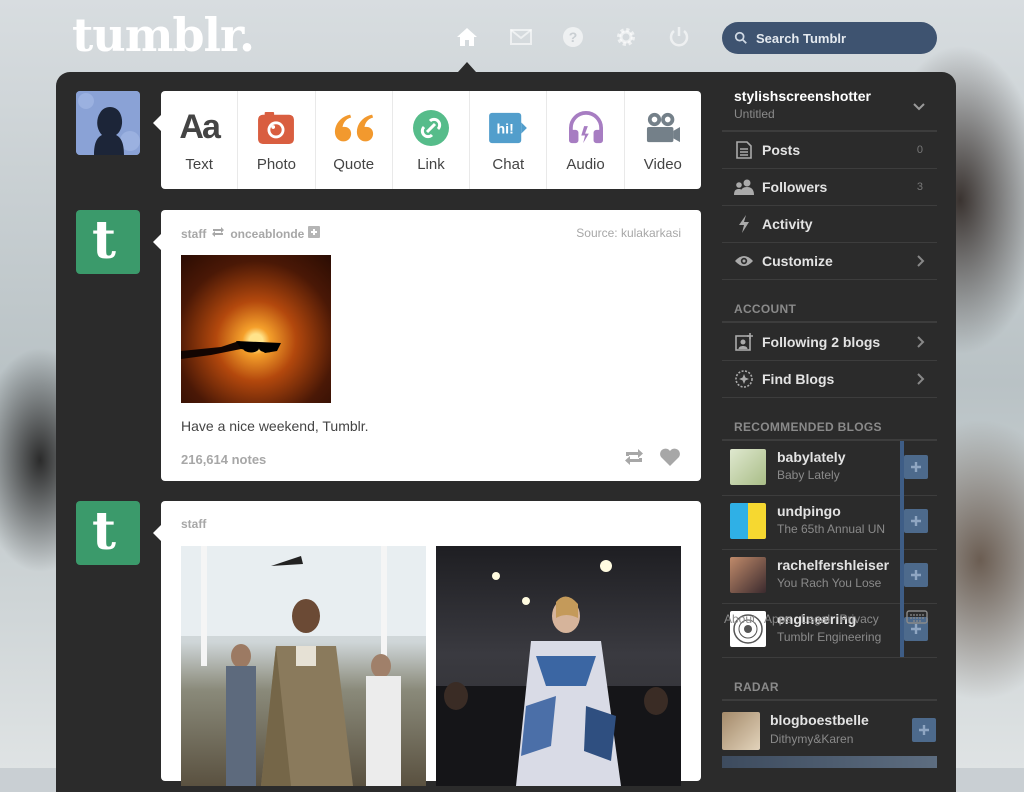 The width and height of the screenshot is (1024, 792). What do you see at coordinates (829, 468) in the screenshot?
I see `recommended-blog: babylately Baby Lately` at bounding box center [829, 468].